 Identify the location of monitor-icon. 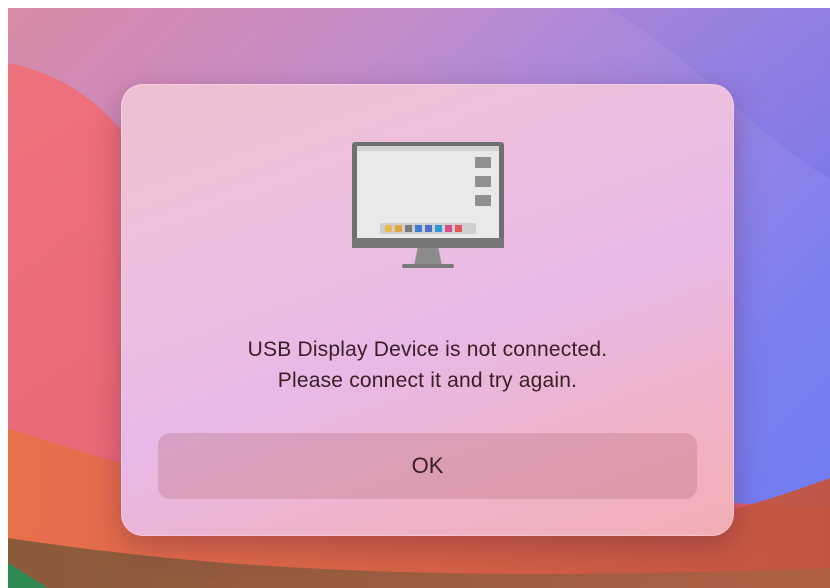
(428, 205).